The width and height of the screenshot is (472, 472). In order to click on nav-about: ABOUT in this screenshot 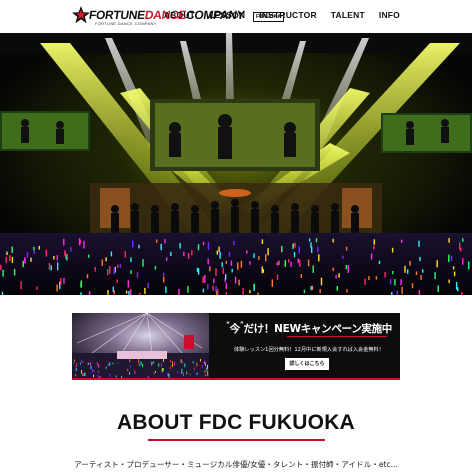, I will do `click(179, 15)`.